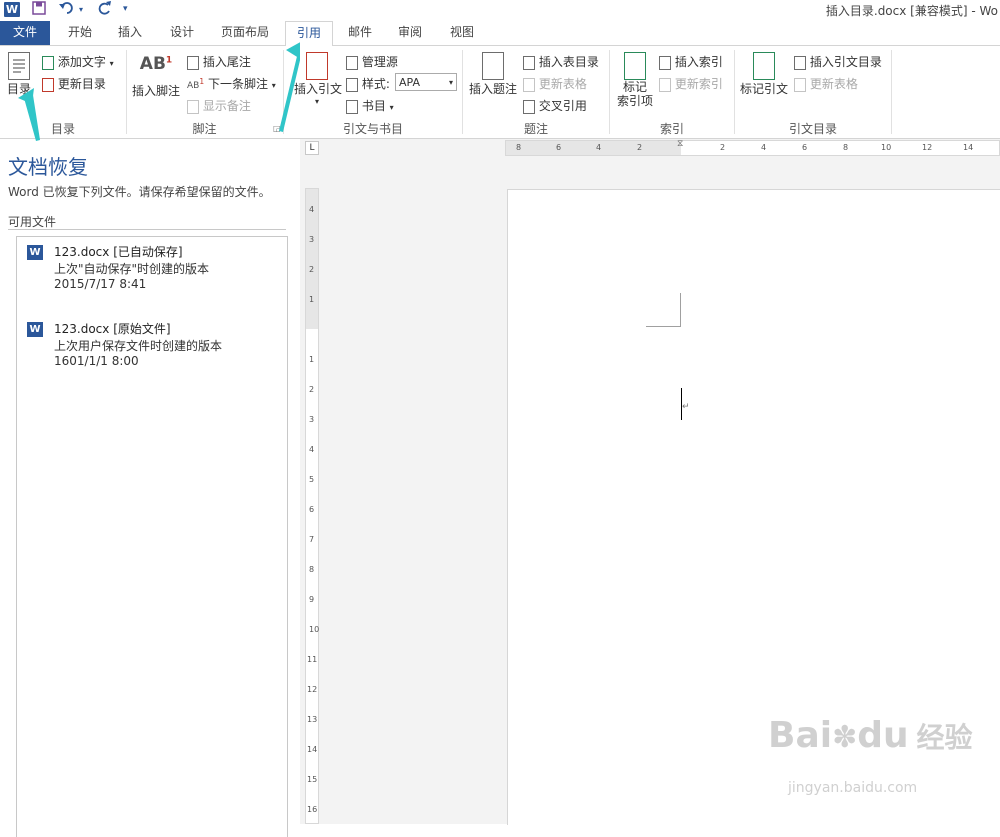  What do you see at coordinates (562, 106) in the screenshot?
I see `cross-reference-label: 交叉引用` at bounding box center [562, 106].